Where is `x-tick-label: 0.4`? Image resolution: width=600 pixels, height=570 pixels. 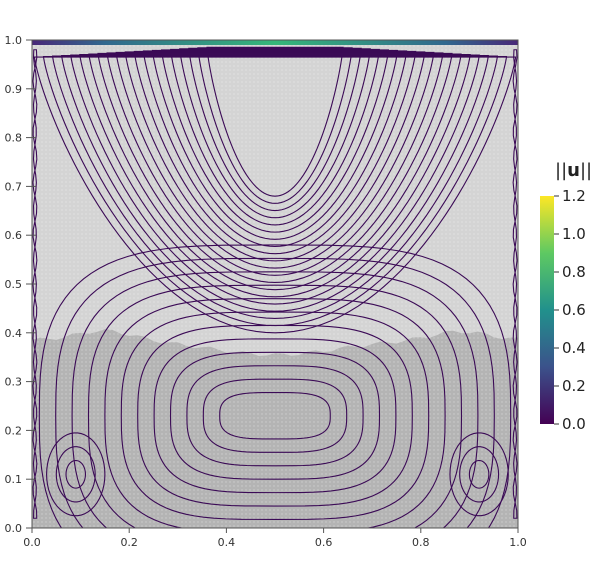 x-tick-label: 0.4 is located at coordinates (227, 542).